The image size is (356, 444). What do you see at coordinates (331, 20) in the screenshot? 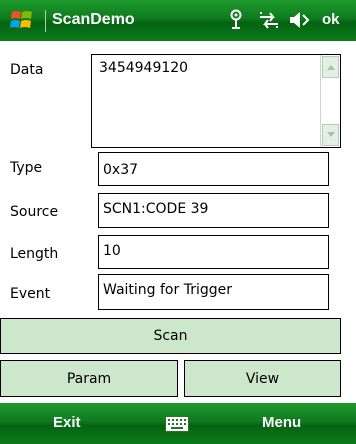
I see `ok-button: ok` at bounding box center [331, 20].